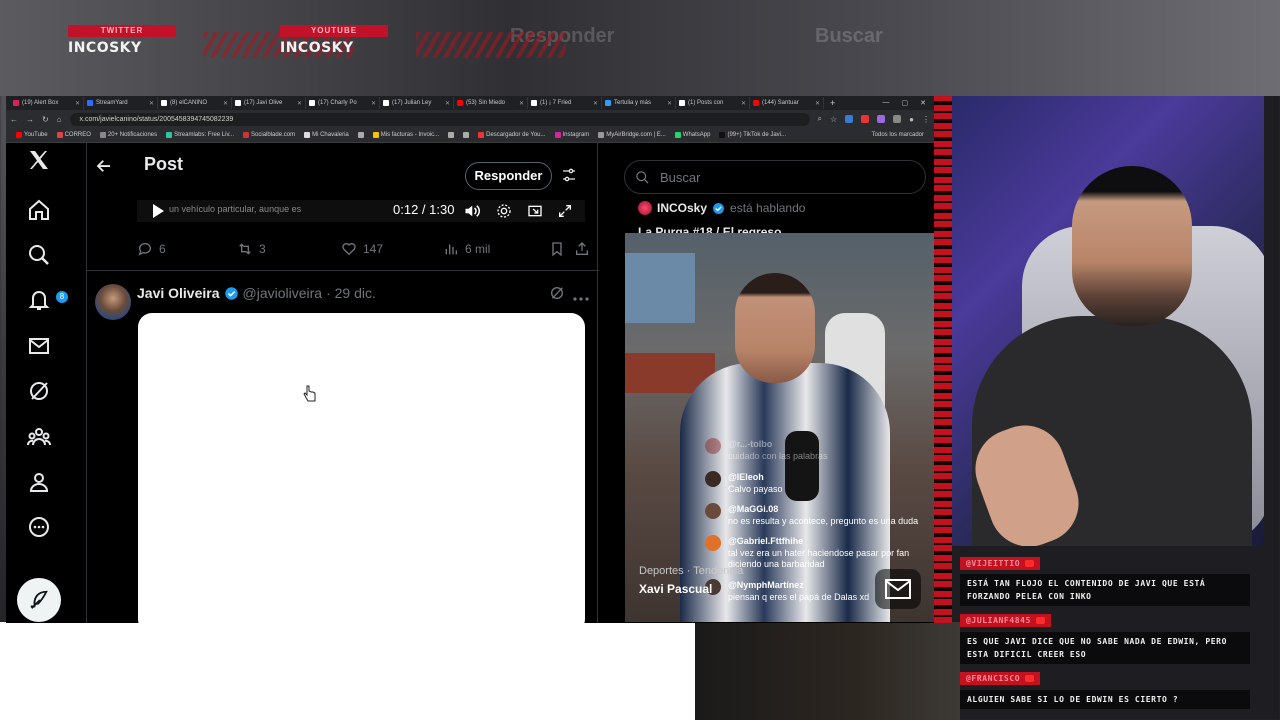 This screenshot has width=1280, height=720. Describe the element at coordinates (565, 103) in the screenshot. I see `browser-tab: (1) ¡ 7 Fried ✕` at that location.